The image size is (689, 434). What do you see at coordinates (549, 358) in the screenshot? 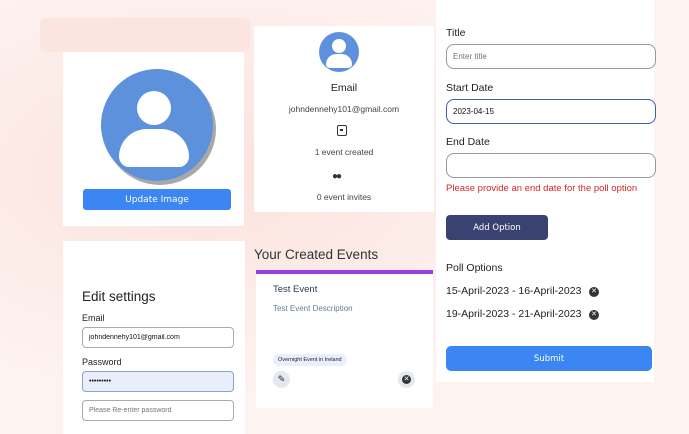
I see `submit-button: Submit` at bounding box center [549, 358].